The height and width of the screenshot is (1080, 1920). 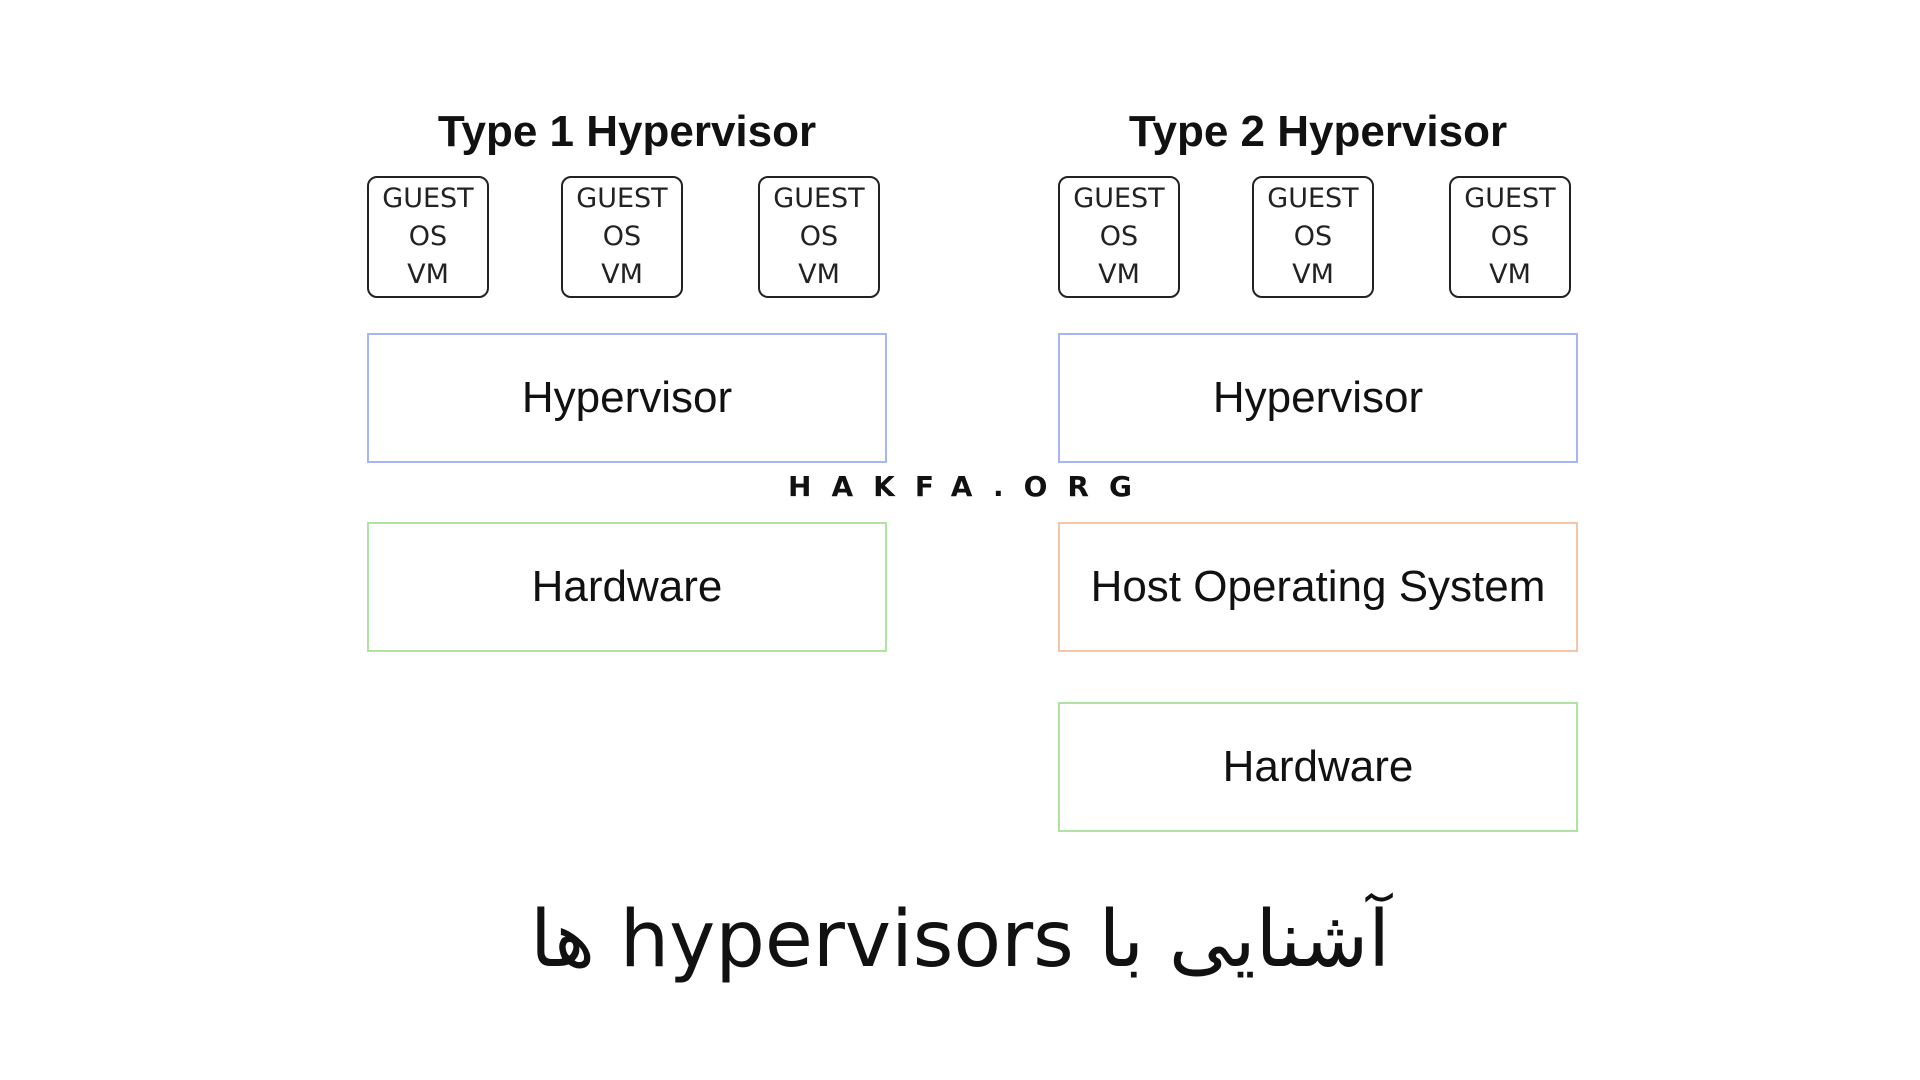 I want to click on caption-text: آشنایی با hypervisors ها, so click(x=960, y=940).